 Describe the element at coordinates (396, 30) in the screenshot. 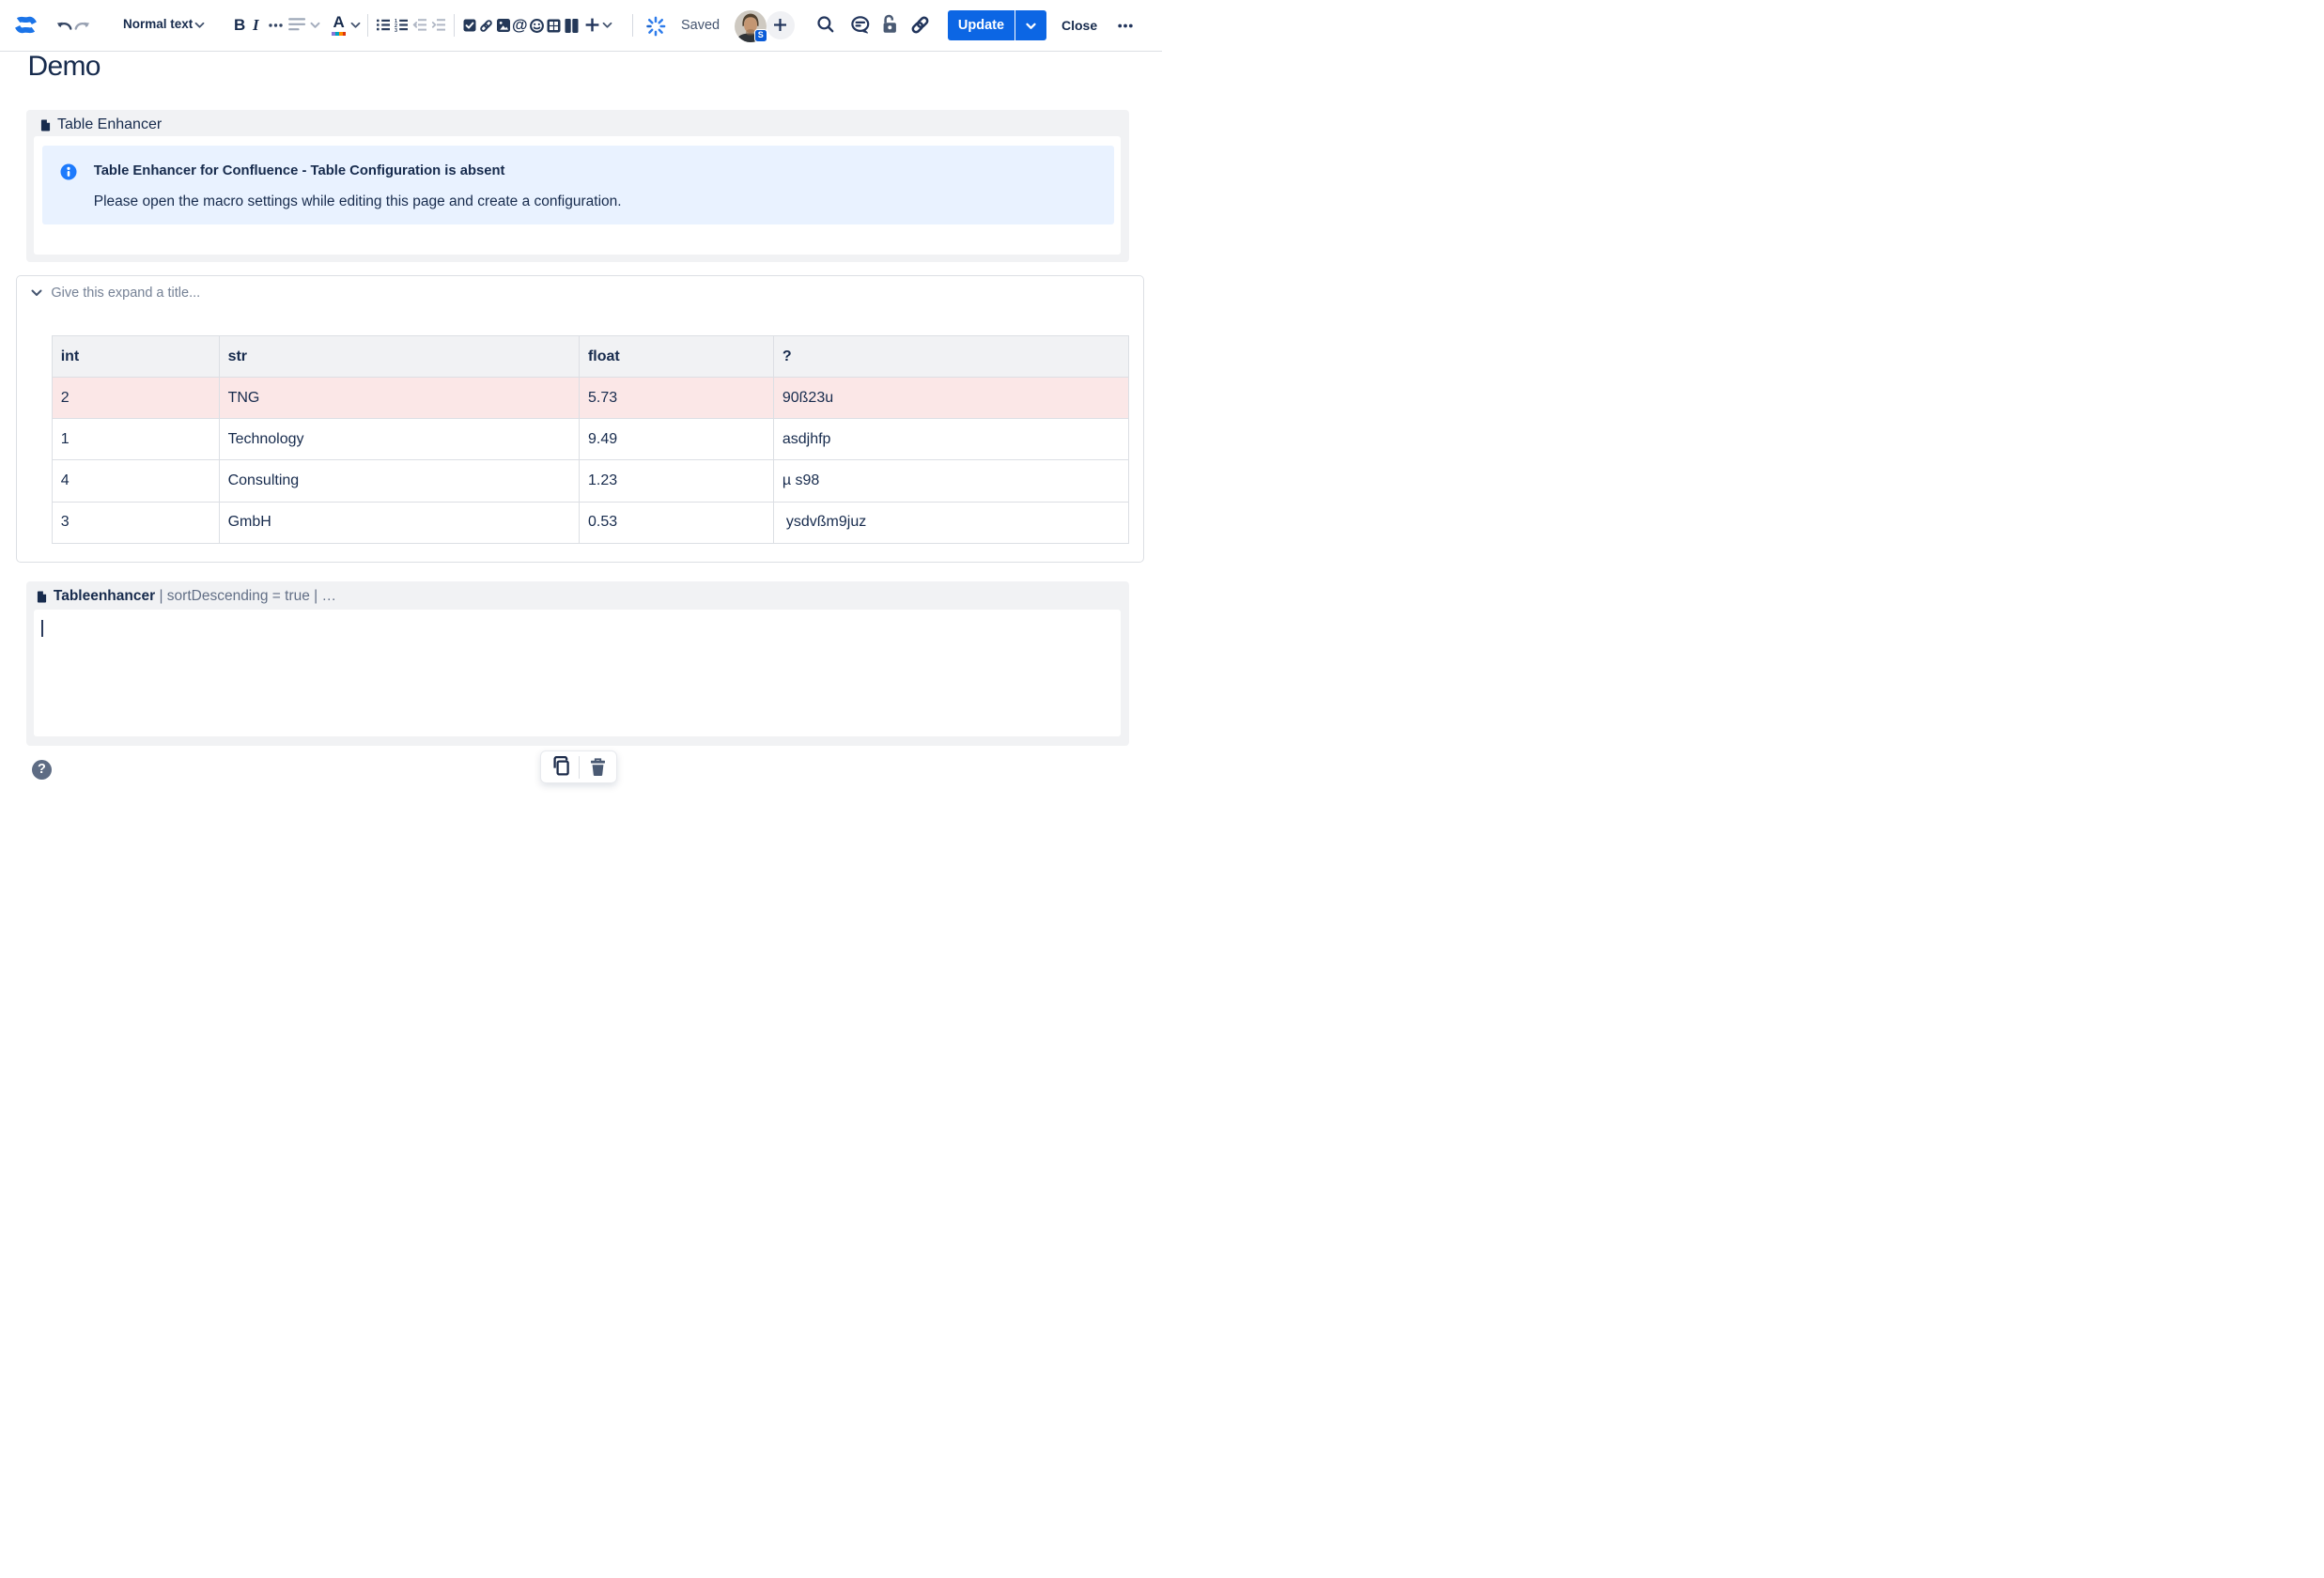

I see `svg-text: 3` at that location.